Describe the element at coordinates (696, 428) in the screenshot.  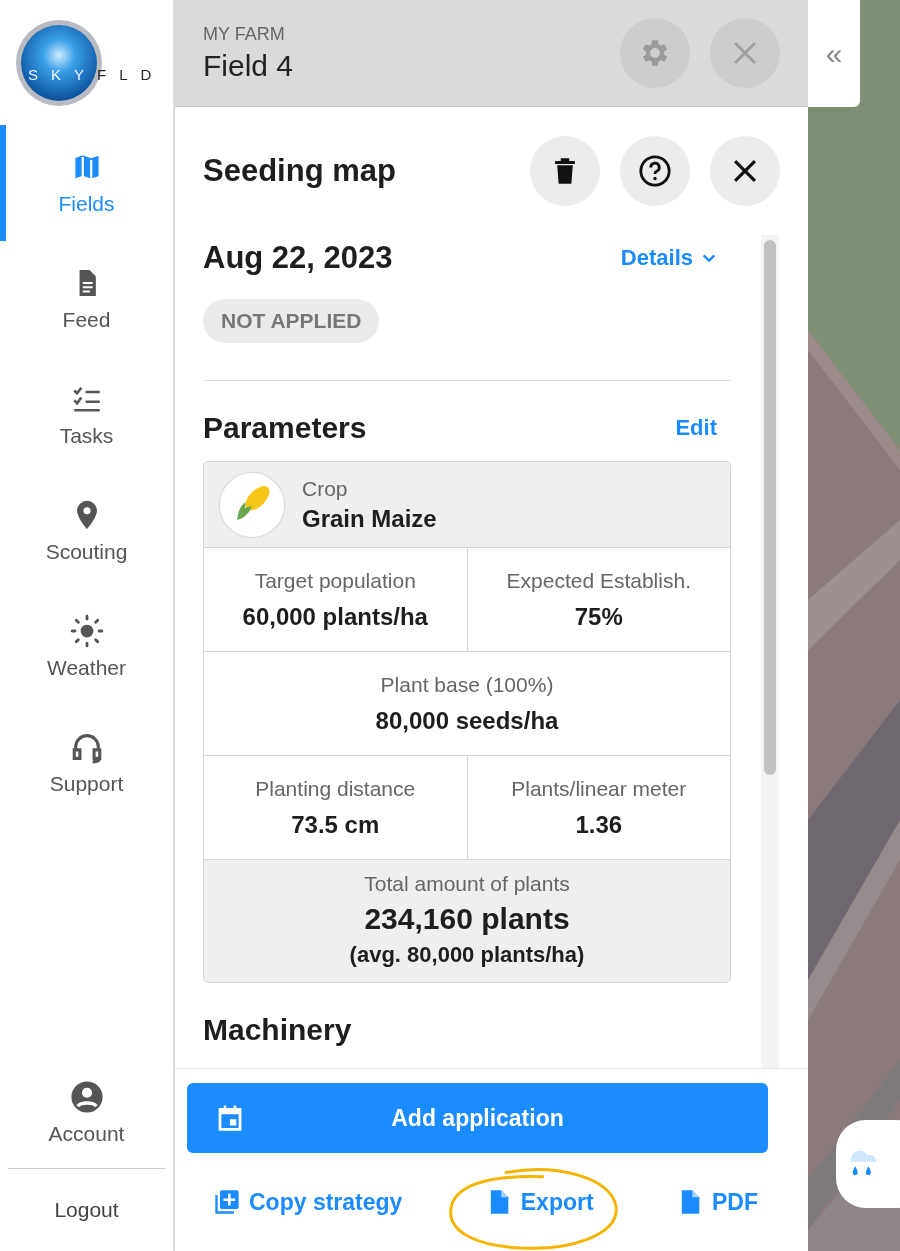
I see `edit-link: Edit` at that location.